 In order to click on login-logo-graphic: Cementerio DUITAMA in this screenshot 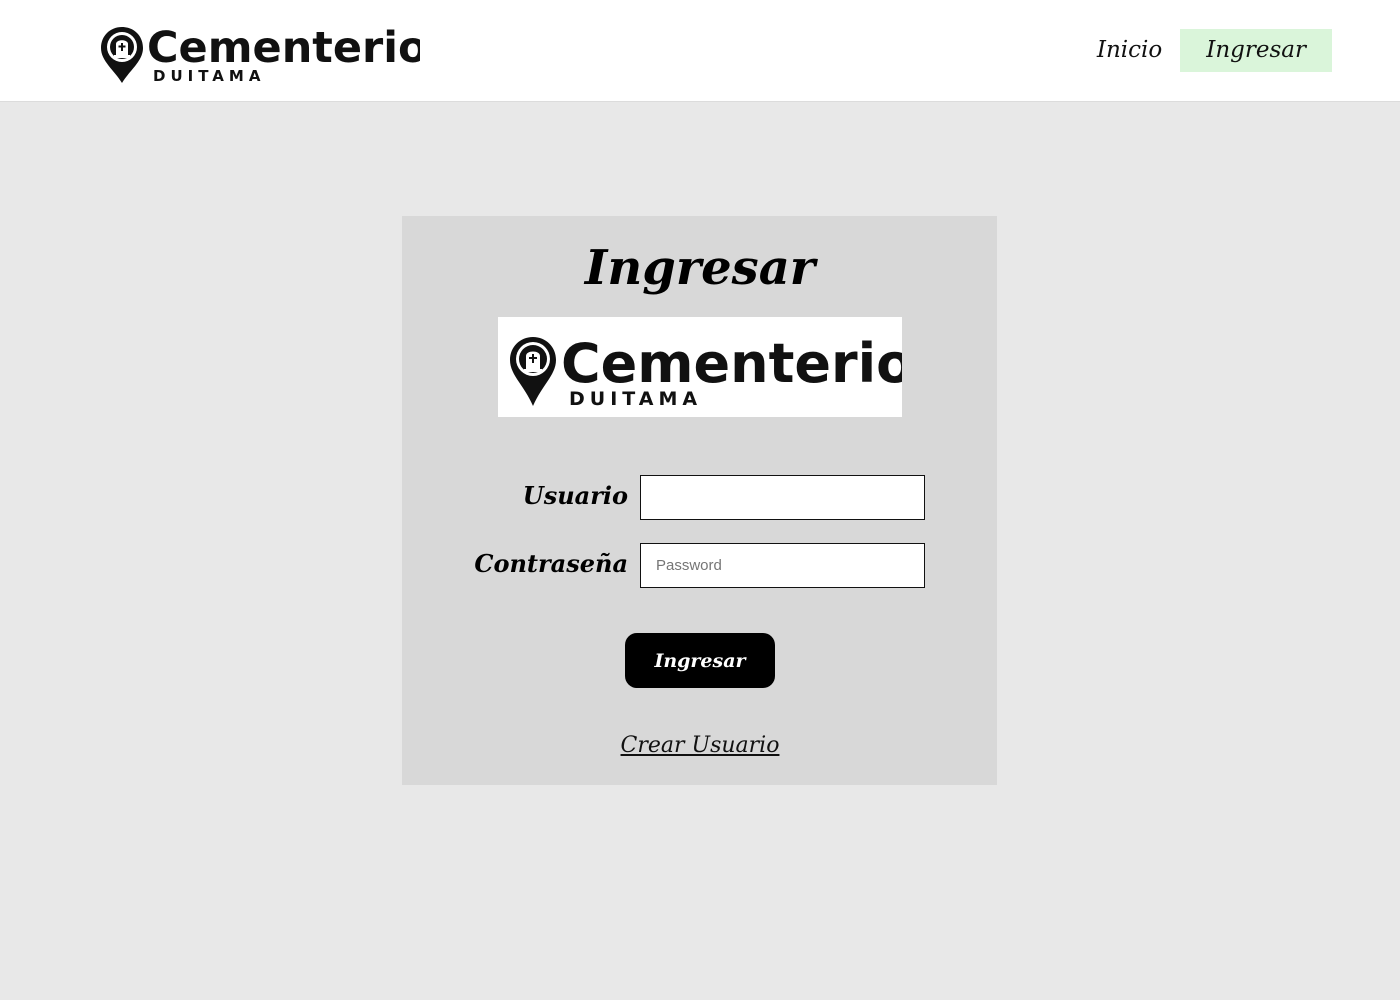, I will do `click(711, 371)`.